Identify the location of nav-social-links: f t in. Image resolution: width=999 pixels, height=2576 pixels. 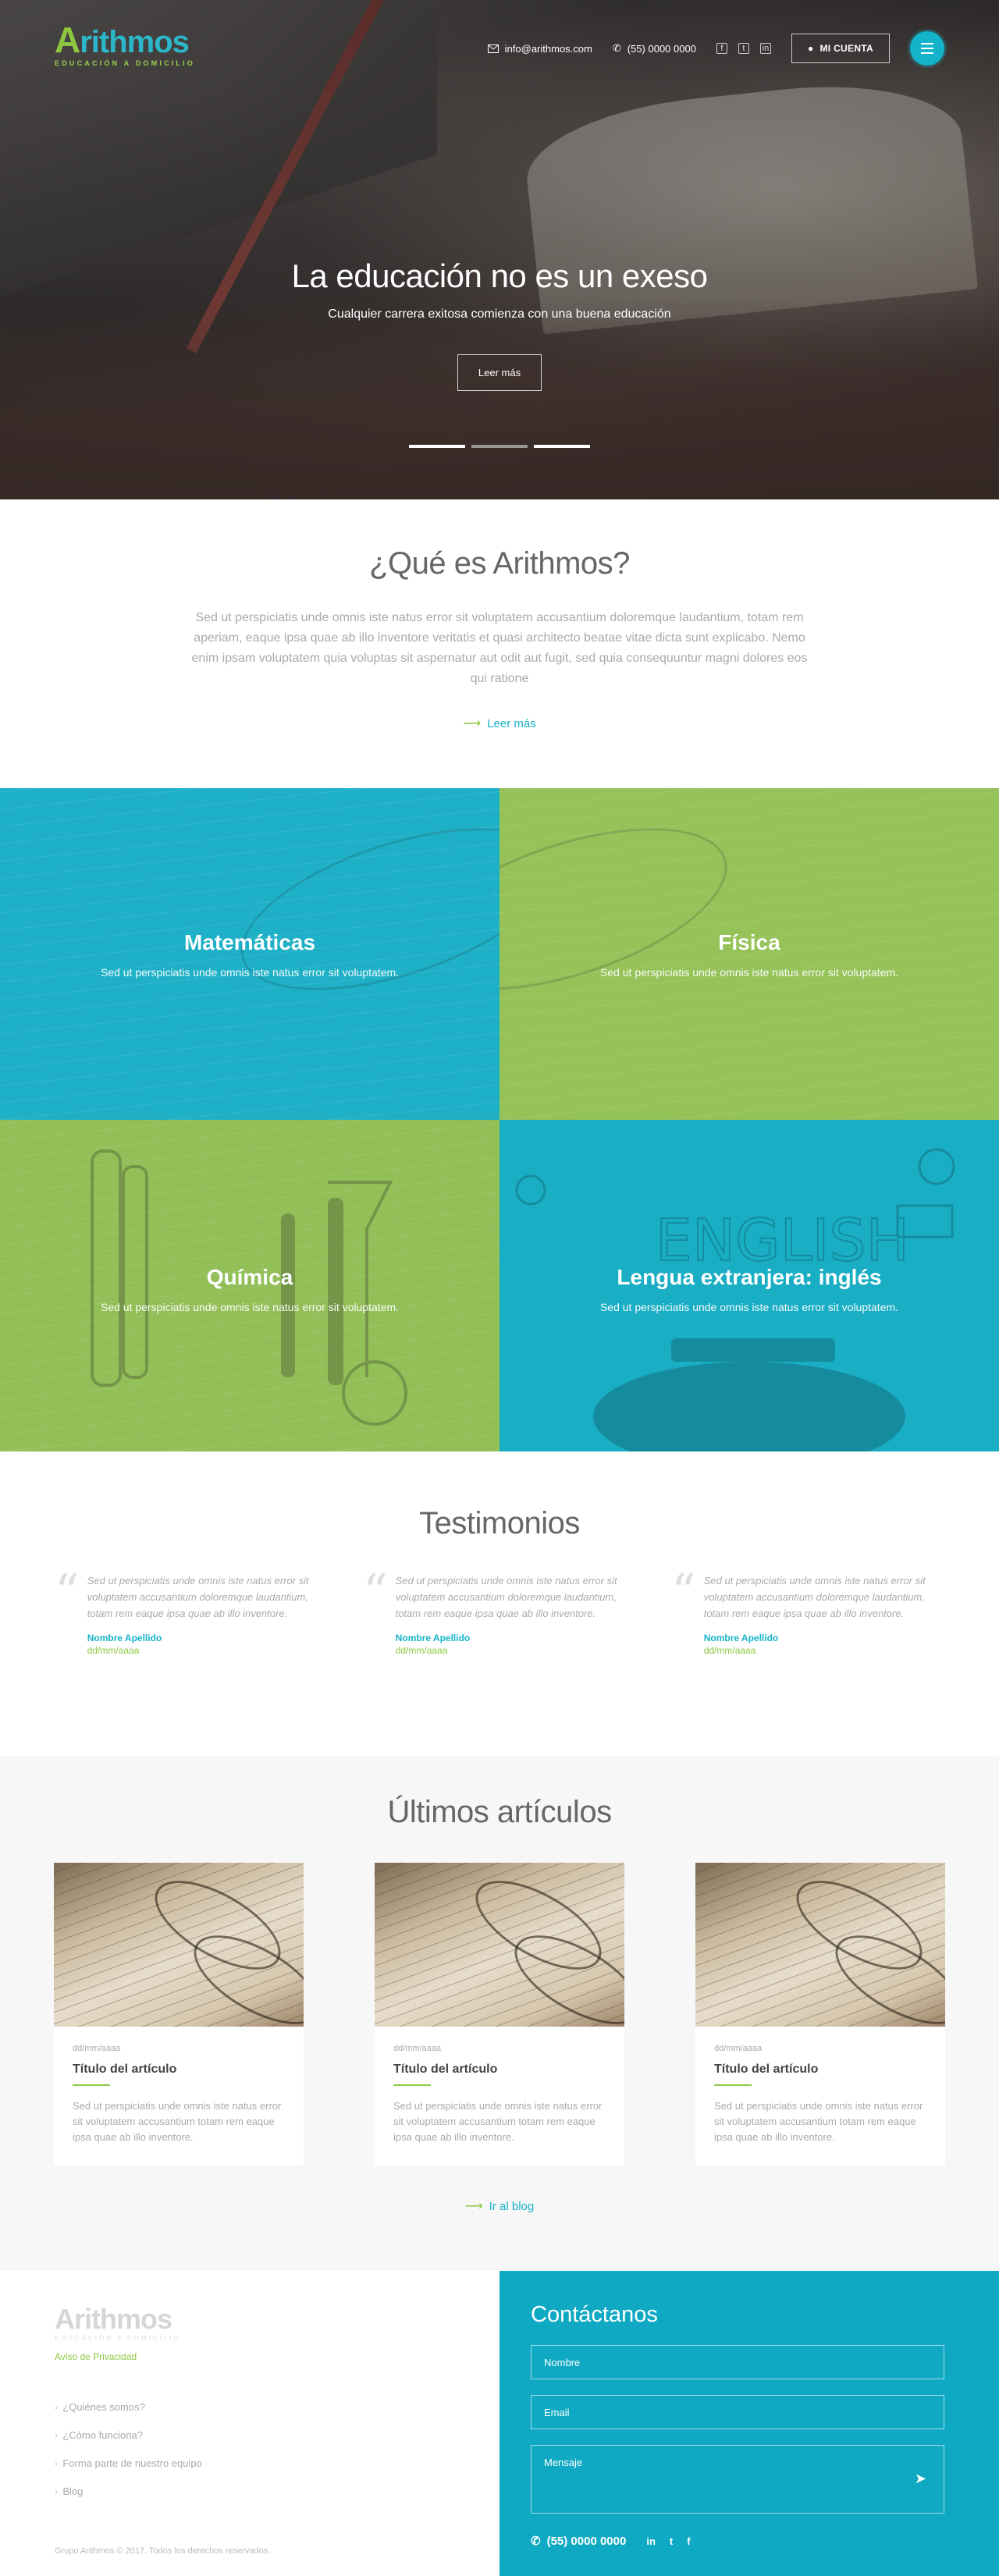
(743, 49).